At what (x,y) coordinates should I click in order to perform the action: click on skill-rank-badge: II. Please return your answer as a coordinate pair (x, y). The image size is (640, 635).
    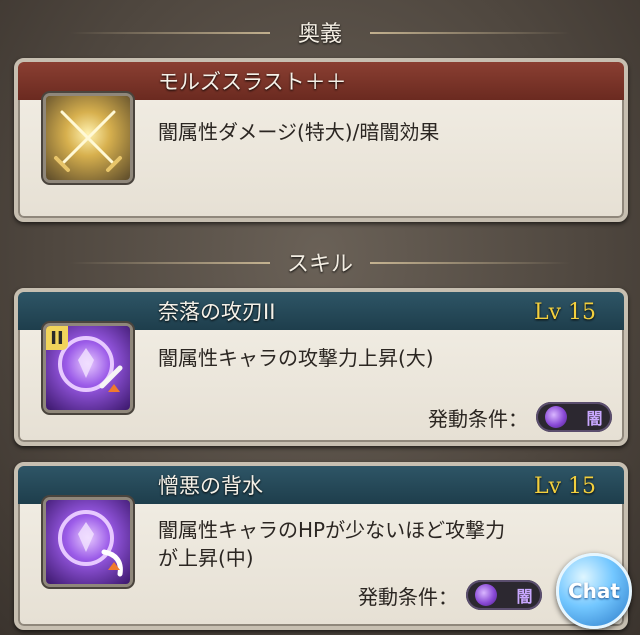
    Looking at the image, I should click on (57, 338).